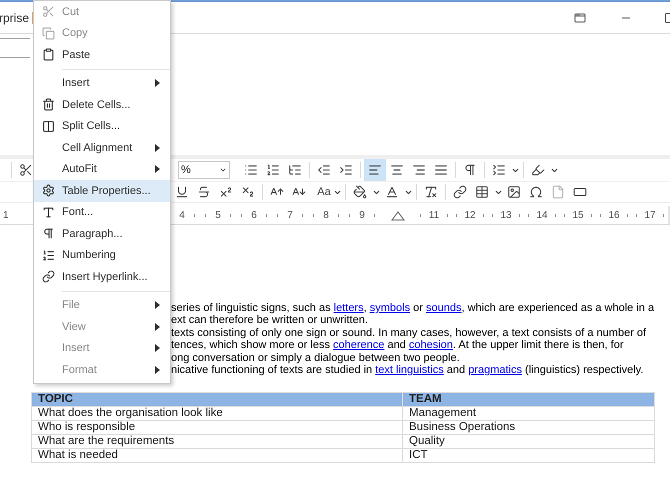 Image resolution: width=670 pixels, height=491 pixels. I want to click on ruler-number: 16, so click(614, 215).